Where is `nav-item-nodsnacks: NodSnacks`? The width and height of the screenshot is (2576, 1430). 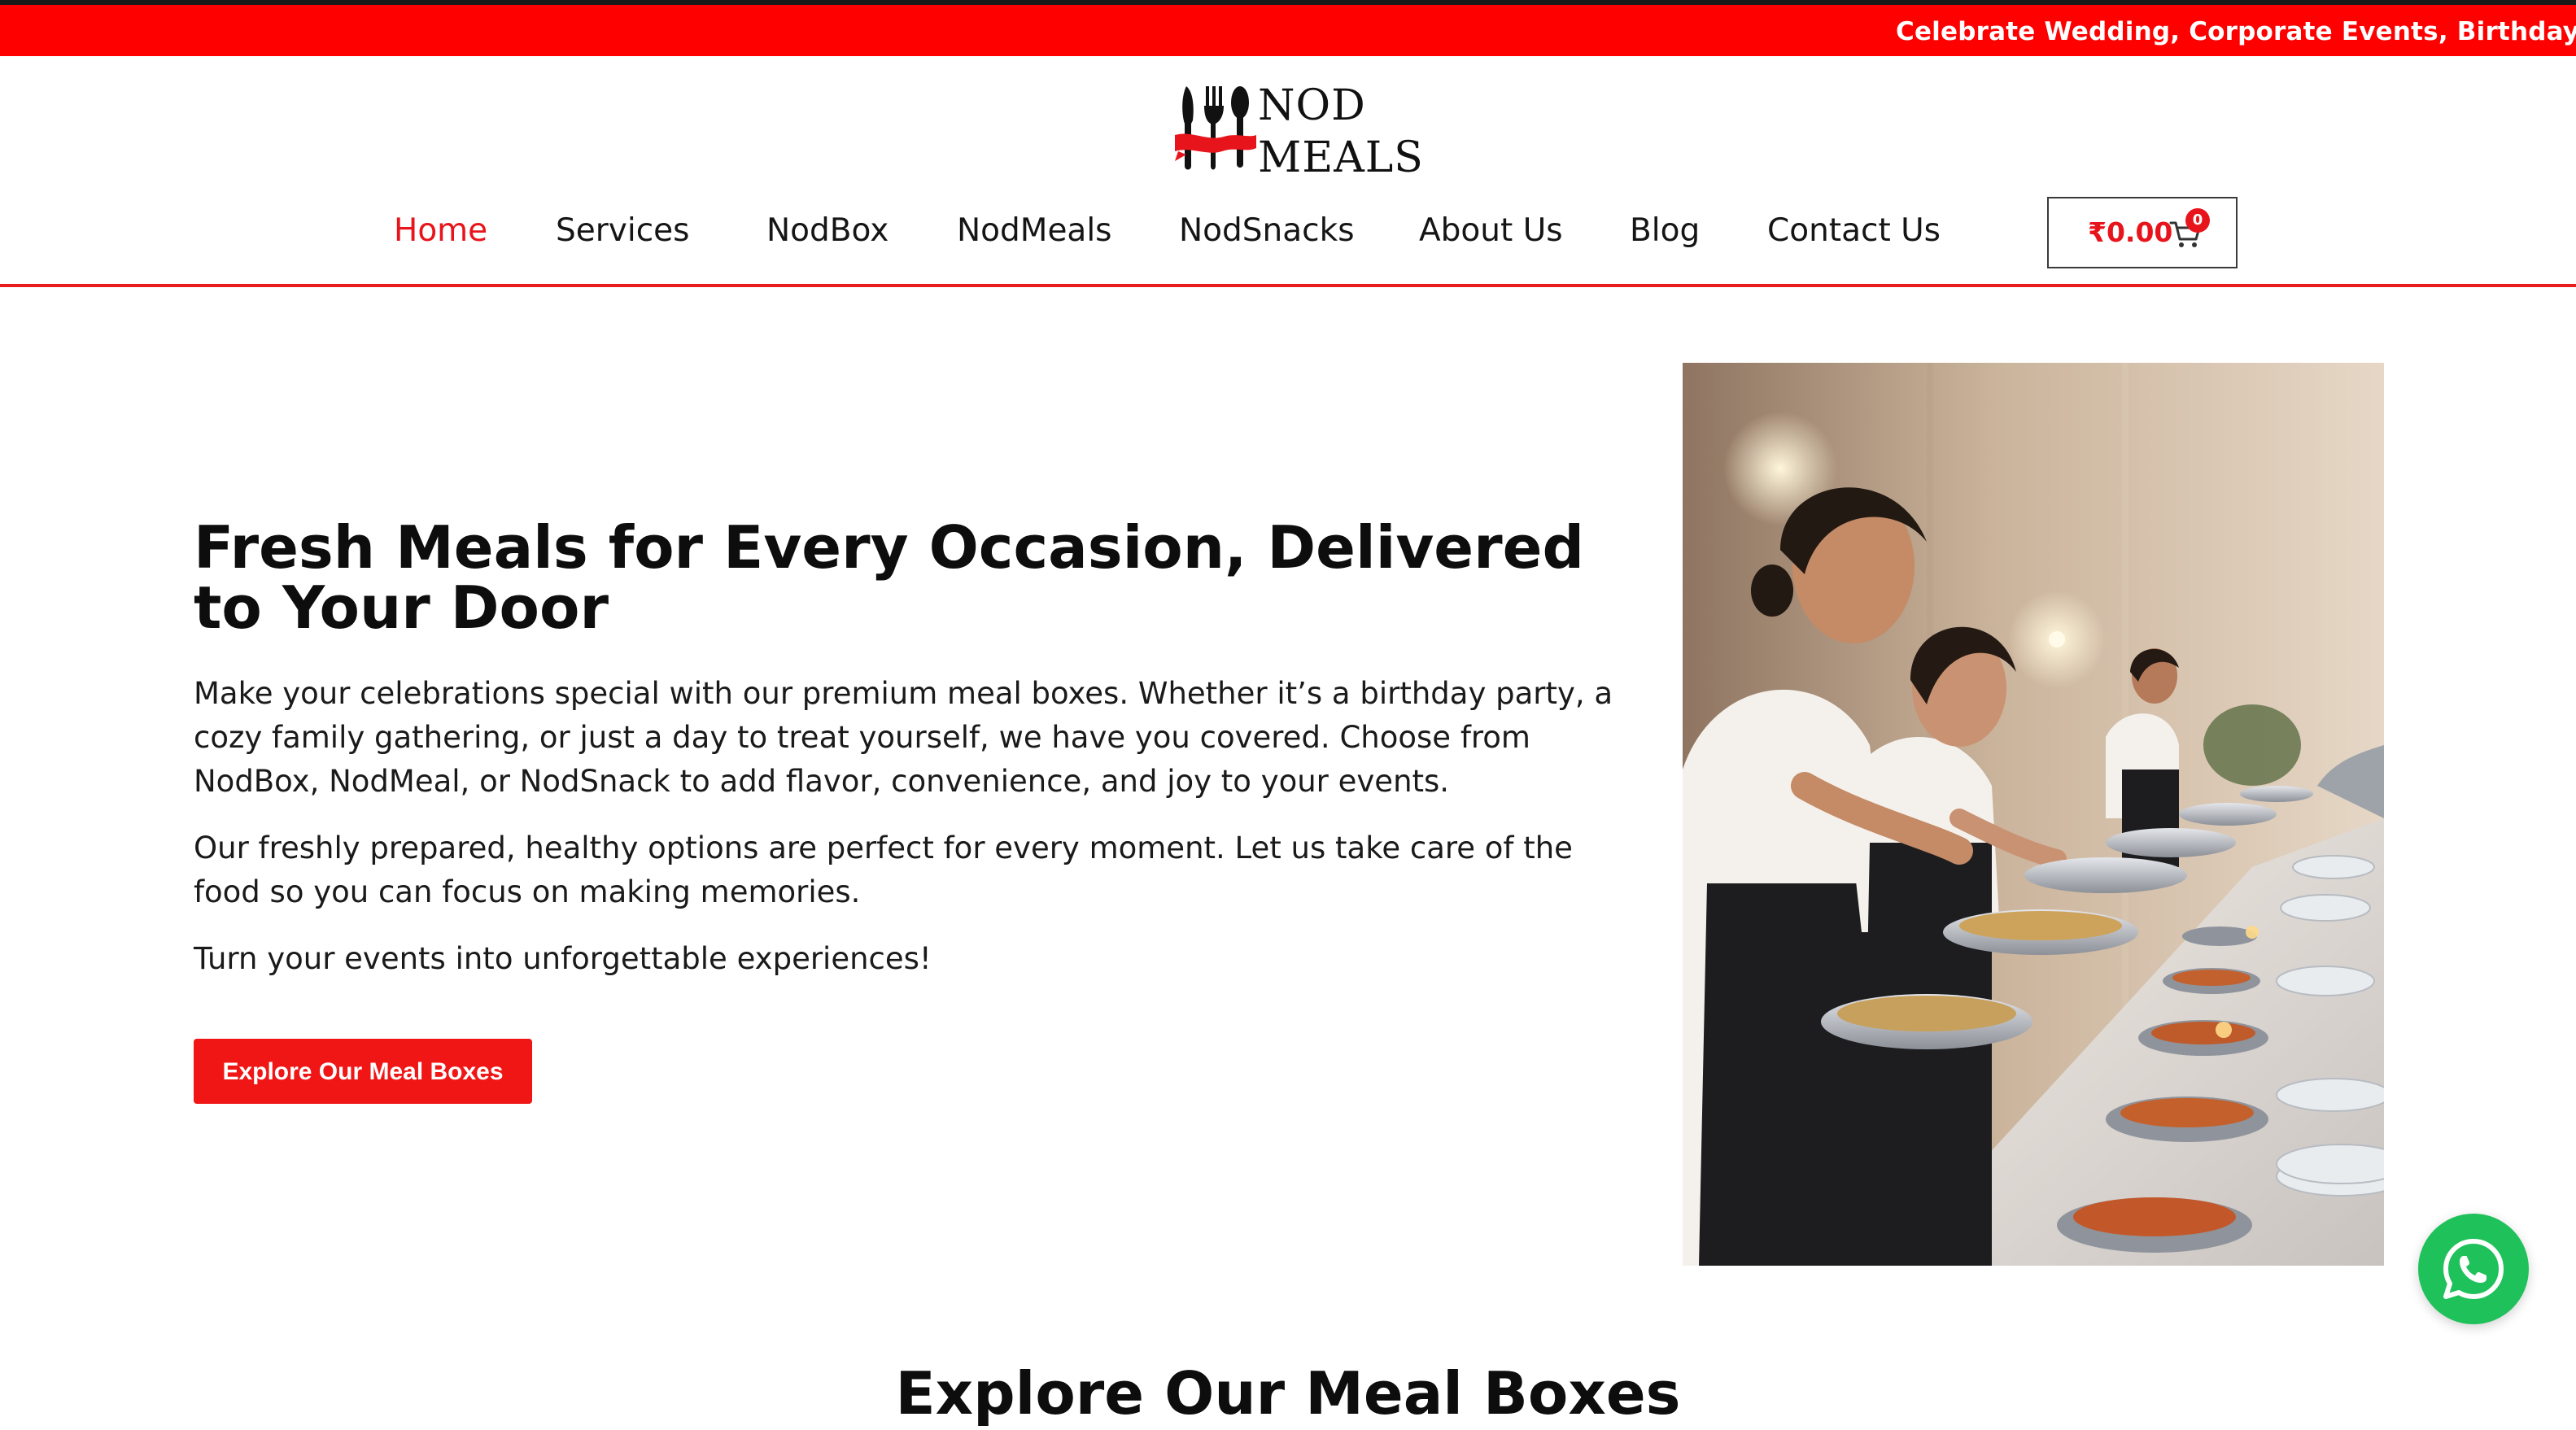 nav-item-nodsnacks: NodSnacks is located at coordinates (1267, 231).